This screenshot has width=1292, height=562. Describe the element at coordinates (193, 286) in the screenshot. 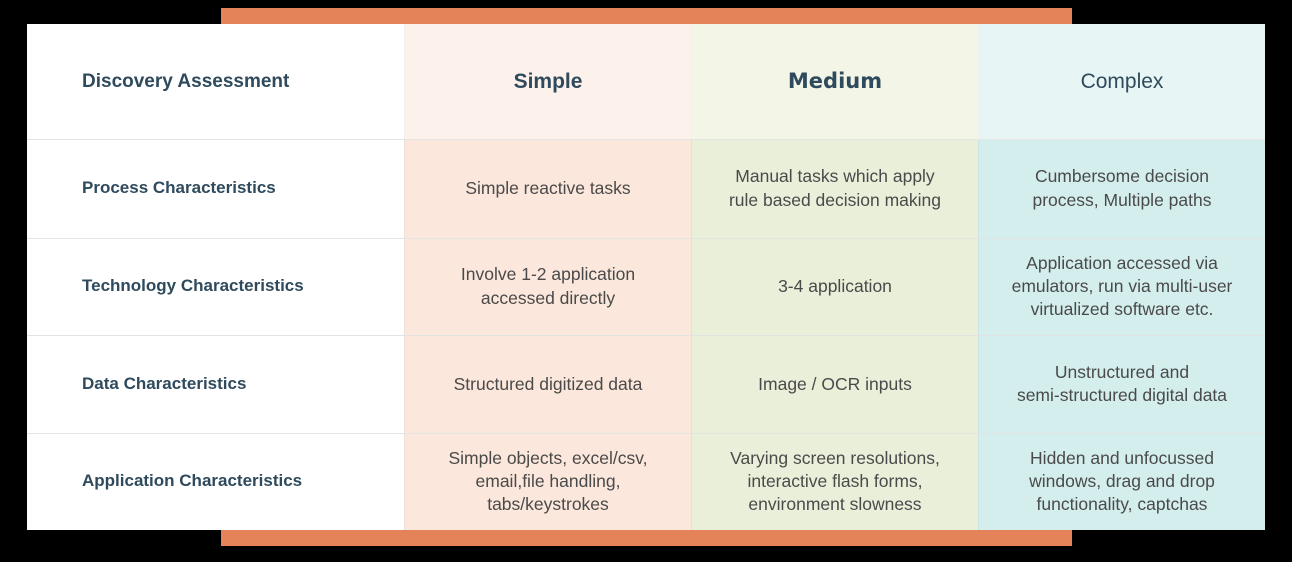

I see `row-header-technology-text: Technology Characteristics` at that location.